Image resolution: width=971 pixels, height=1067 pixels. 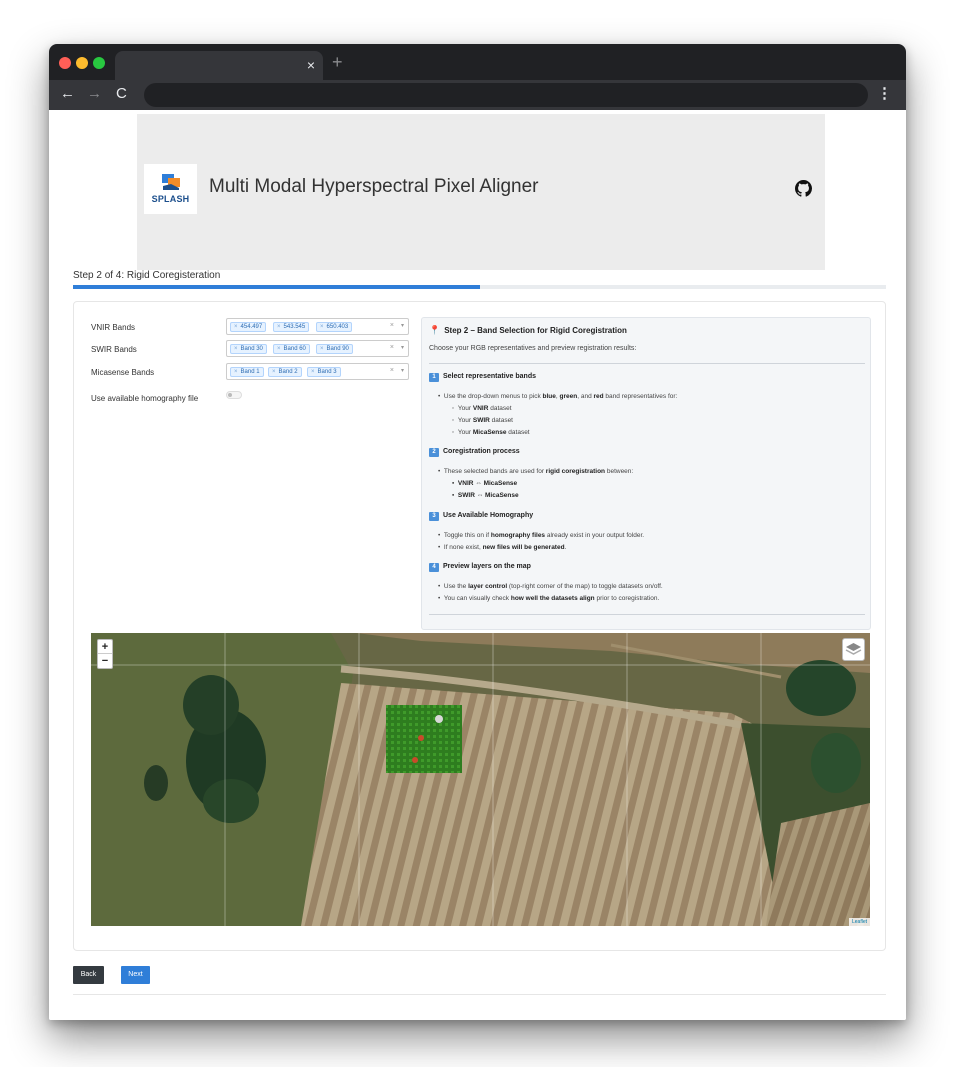 I want to click on swir-chip: × Band 90, so click(x=334, y=349).